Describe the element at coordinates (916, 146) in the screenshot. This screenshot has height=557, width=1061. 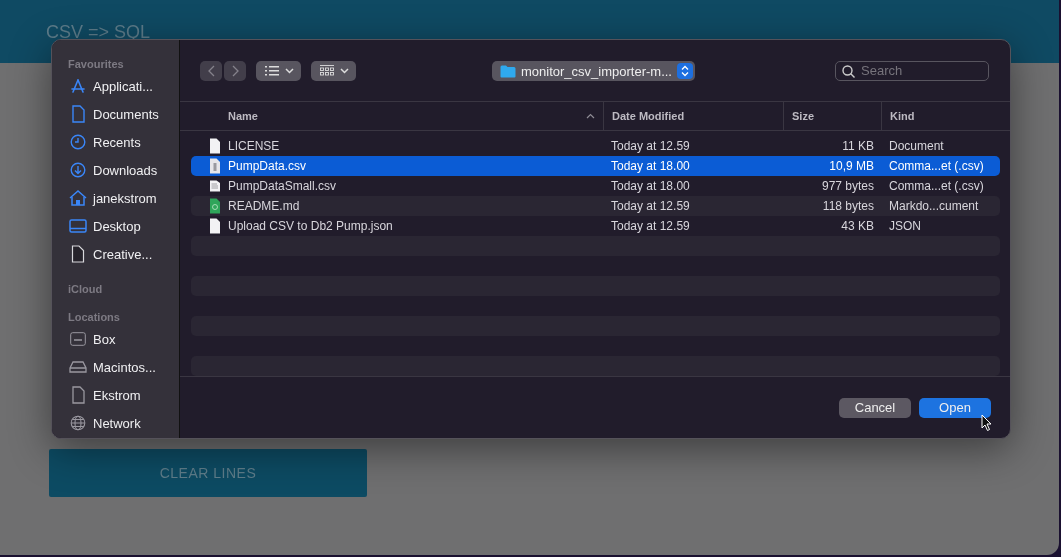
I see `file-kind: Document` at that location.